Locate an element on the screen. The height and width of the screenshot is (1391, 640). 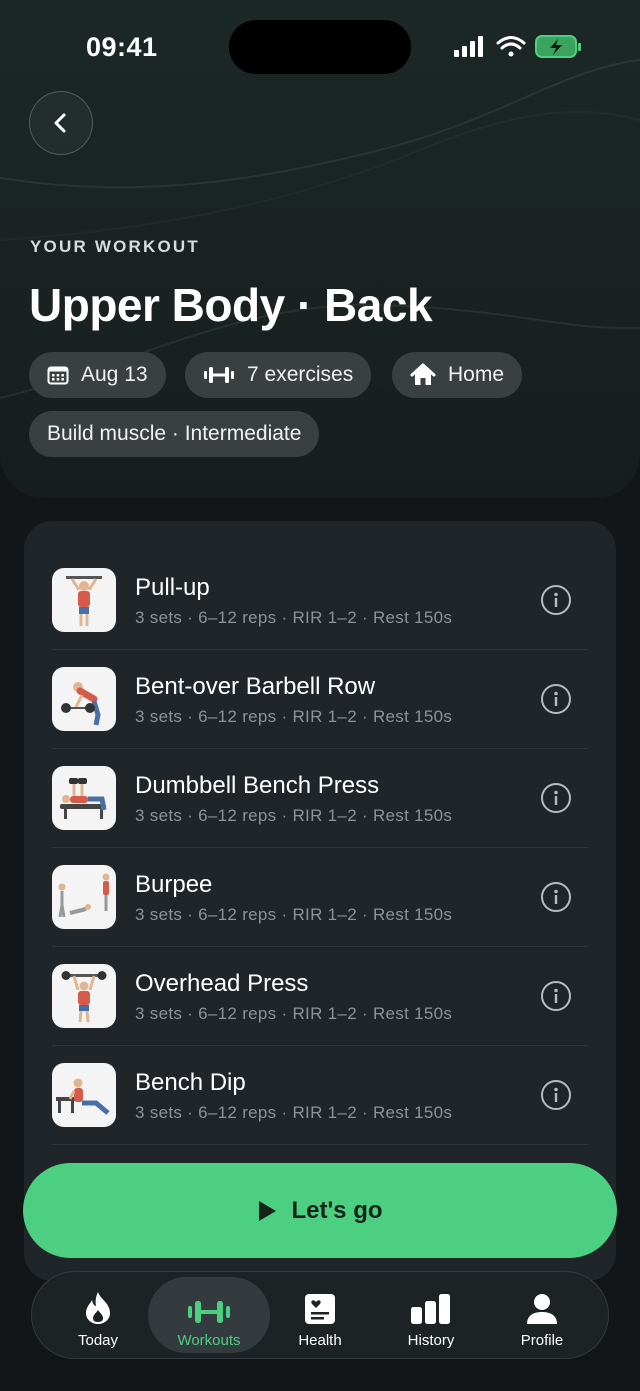
exercise-name: Dumbbell Bench Press is located at coordinates (257, 785).